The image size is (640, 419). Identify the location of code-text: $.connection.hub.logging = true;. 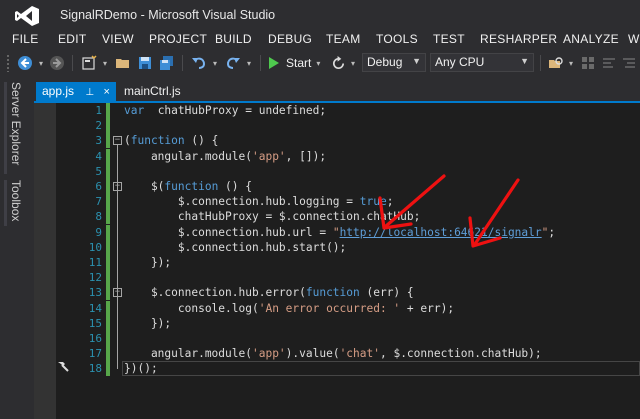
(259, 201).